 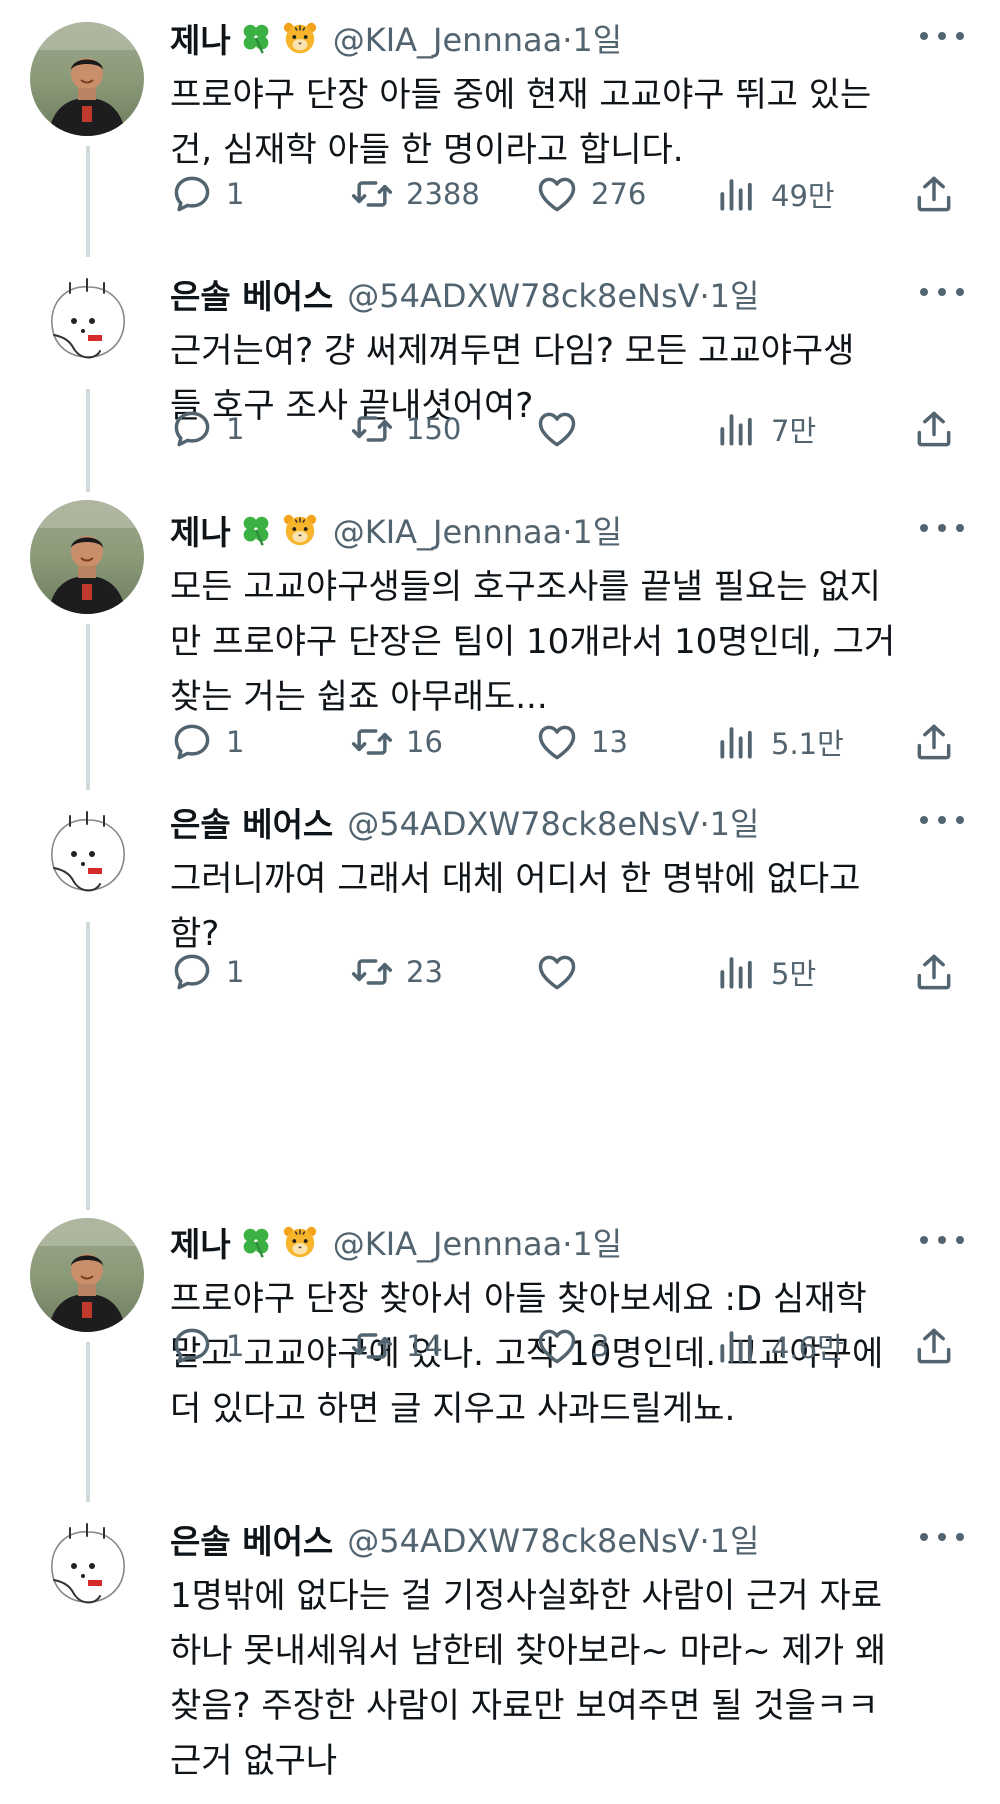 I want to click on tweet-header: 은솔 베어스 @54ADXW78ck8eNsV·1일, so click(x=464, y=294).